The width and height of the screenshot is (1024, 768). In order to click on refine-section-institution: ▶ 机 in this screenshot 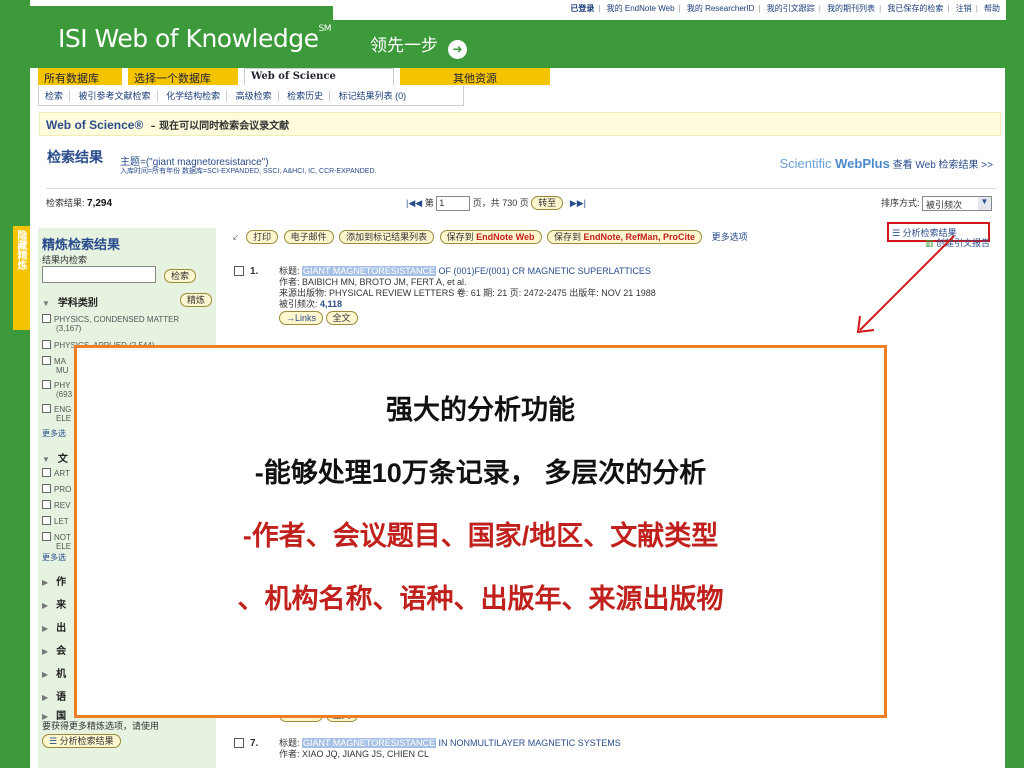, I will do `click(54, 672)`.